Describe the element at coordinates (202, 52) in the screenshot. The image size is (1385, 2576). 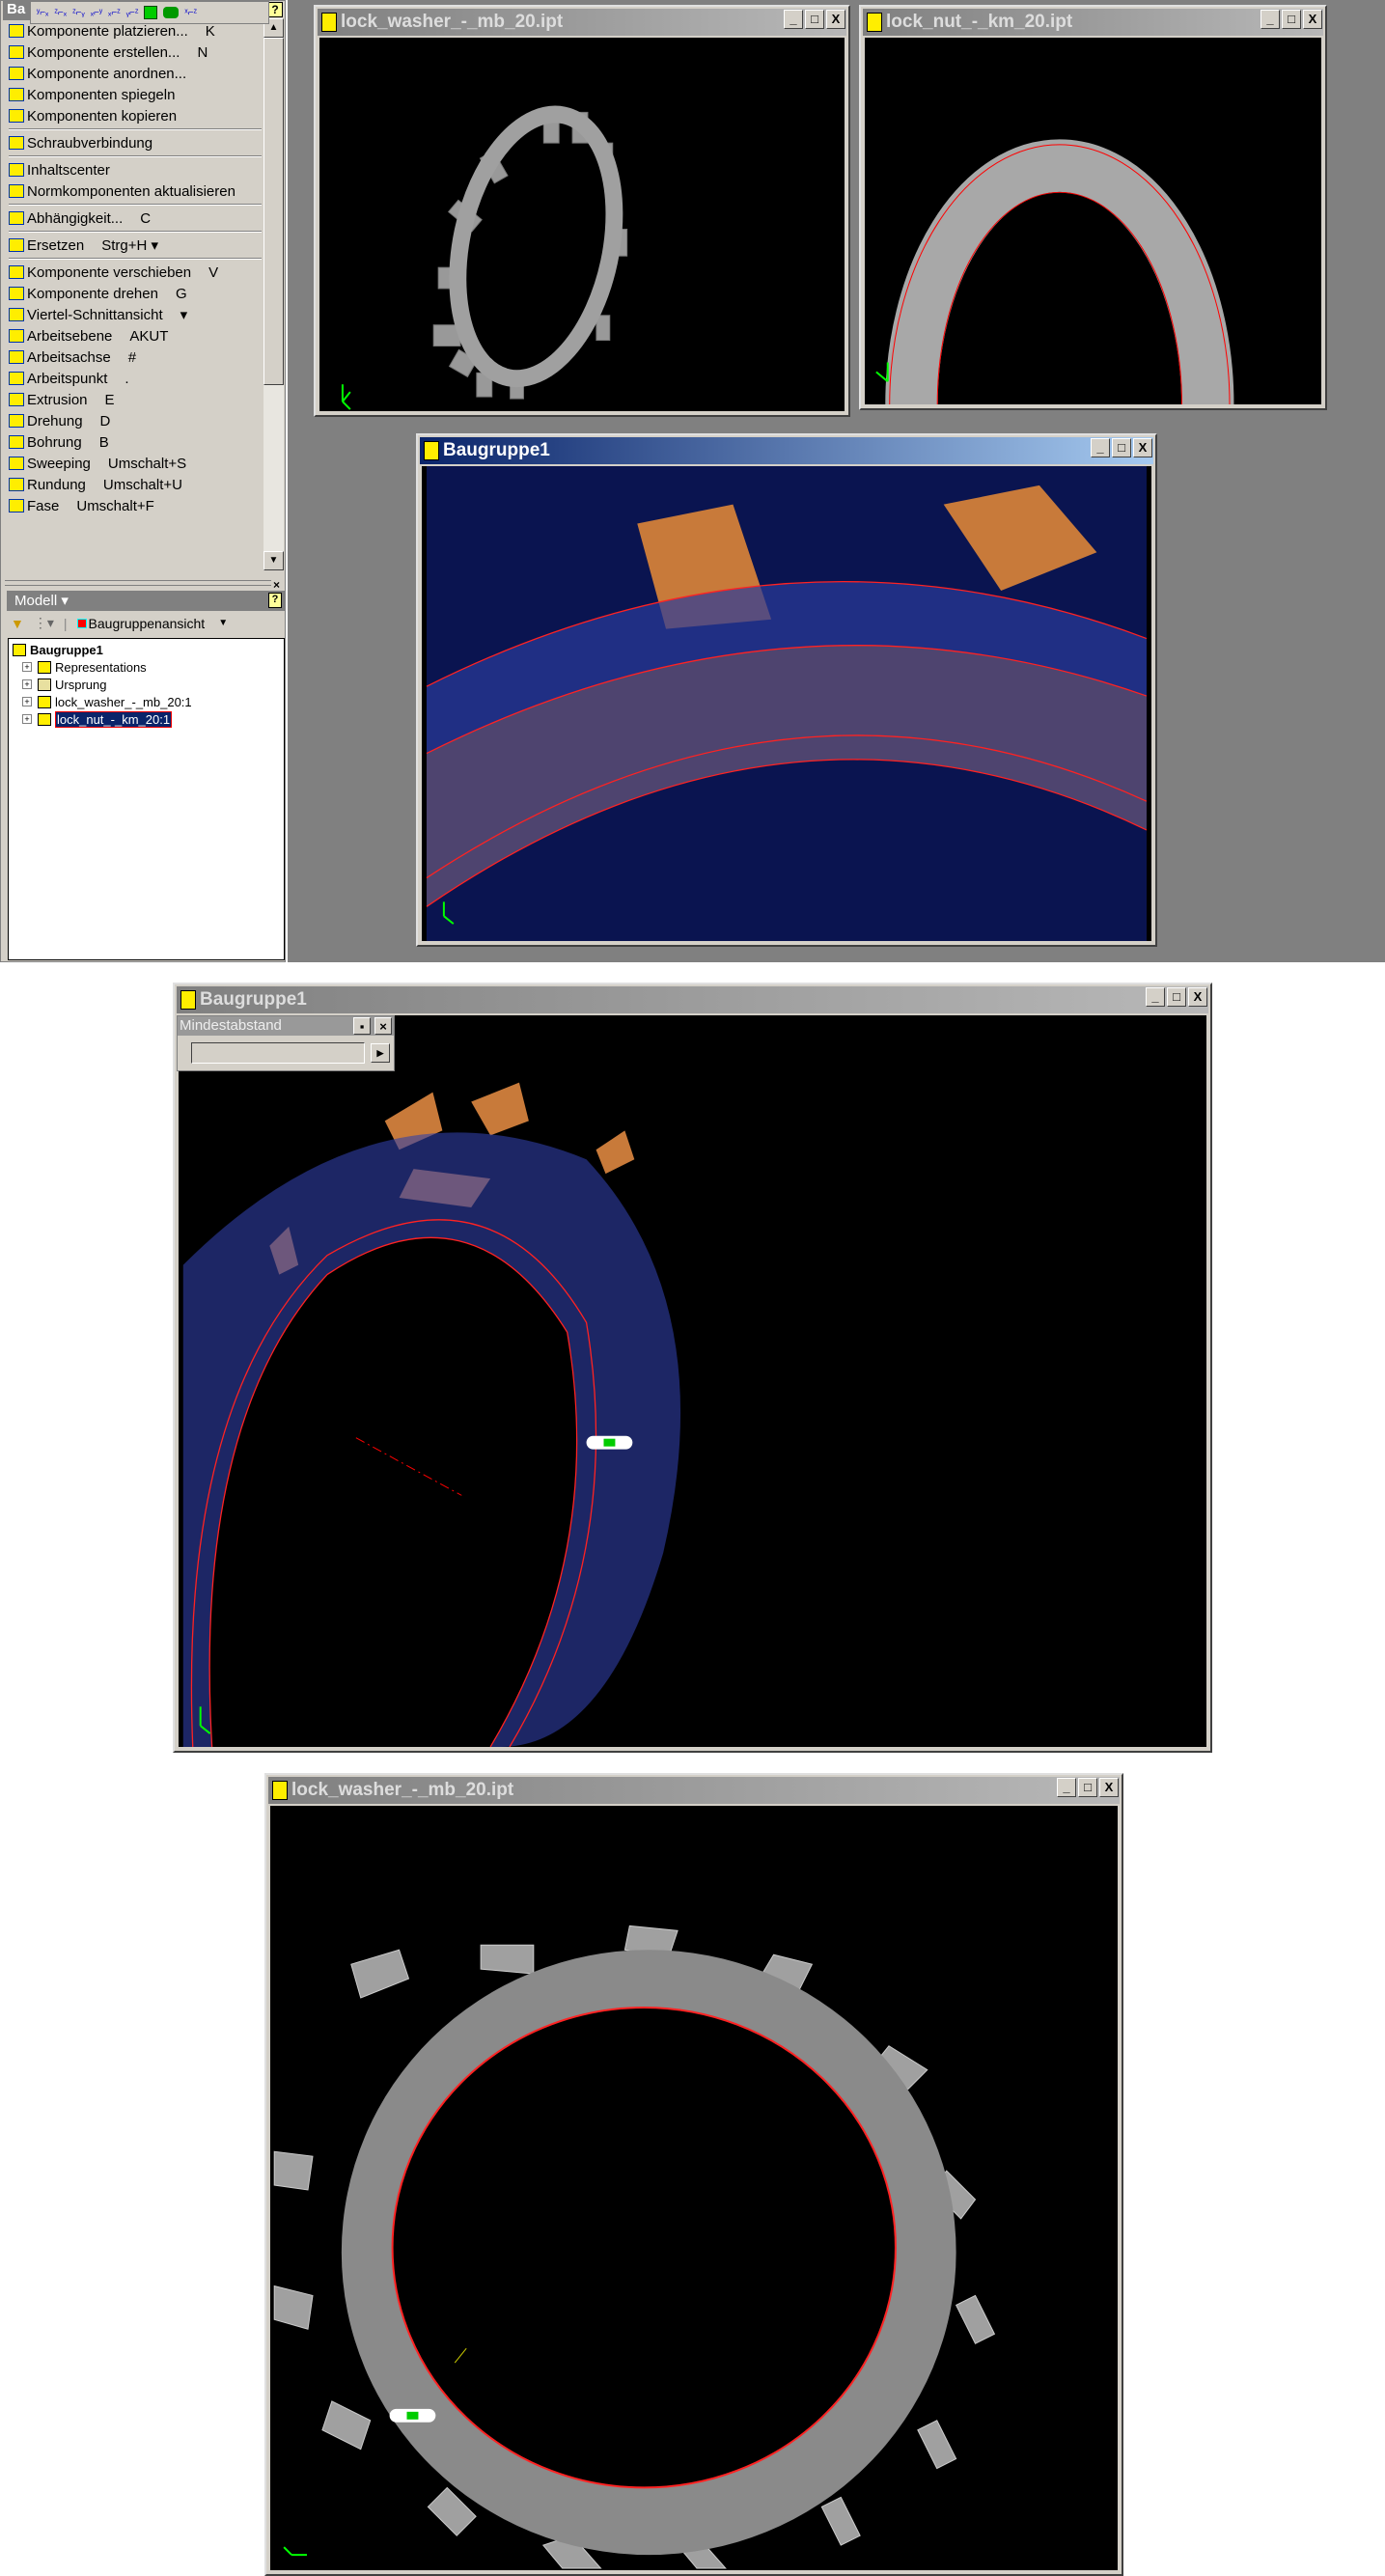
I see `menu-item-shortcut: N` at that location.